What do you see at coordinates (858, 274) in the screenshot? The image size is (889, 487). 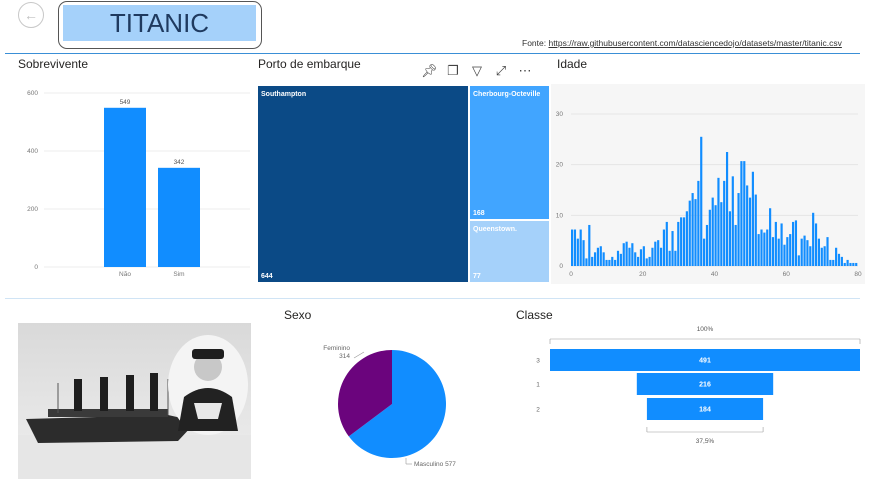 I see `x-tick-label: 80` at bounding box center [858, 274].